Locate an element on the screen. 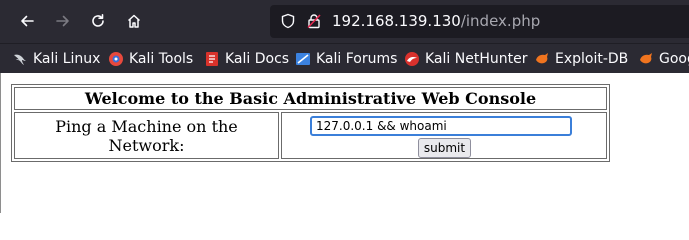 Image resolution: width=689 pixels, height=240 pixels. bookmark-kali-forums: Kali Forums is located at coordinates (346, 59).